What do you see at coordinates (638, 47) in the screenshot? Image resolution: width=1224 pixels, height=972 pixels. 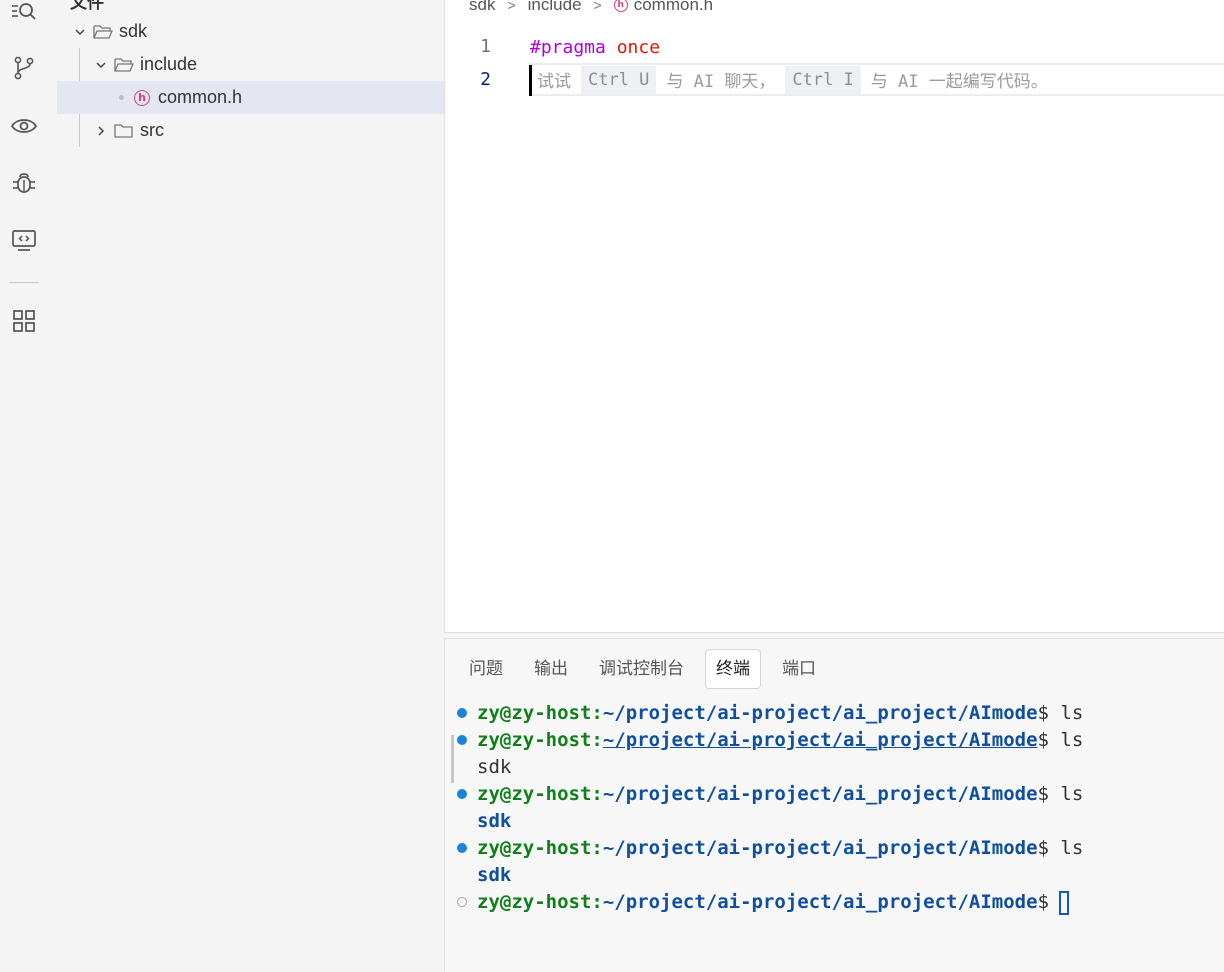 I see `pragma-value: once` at bounding box center [638, 47].